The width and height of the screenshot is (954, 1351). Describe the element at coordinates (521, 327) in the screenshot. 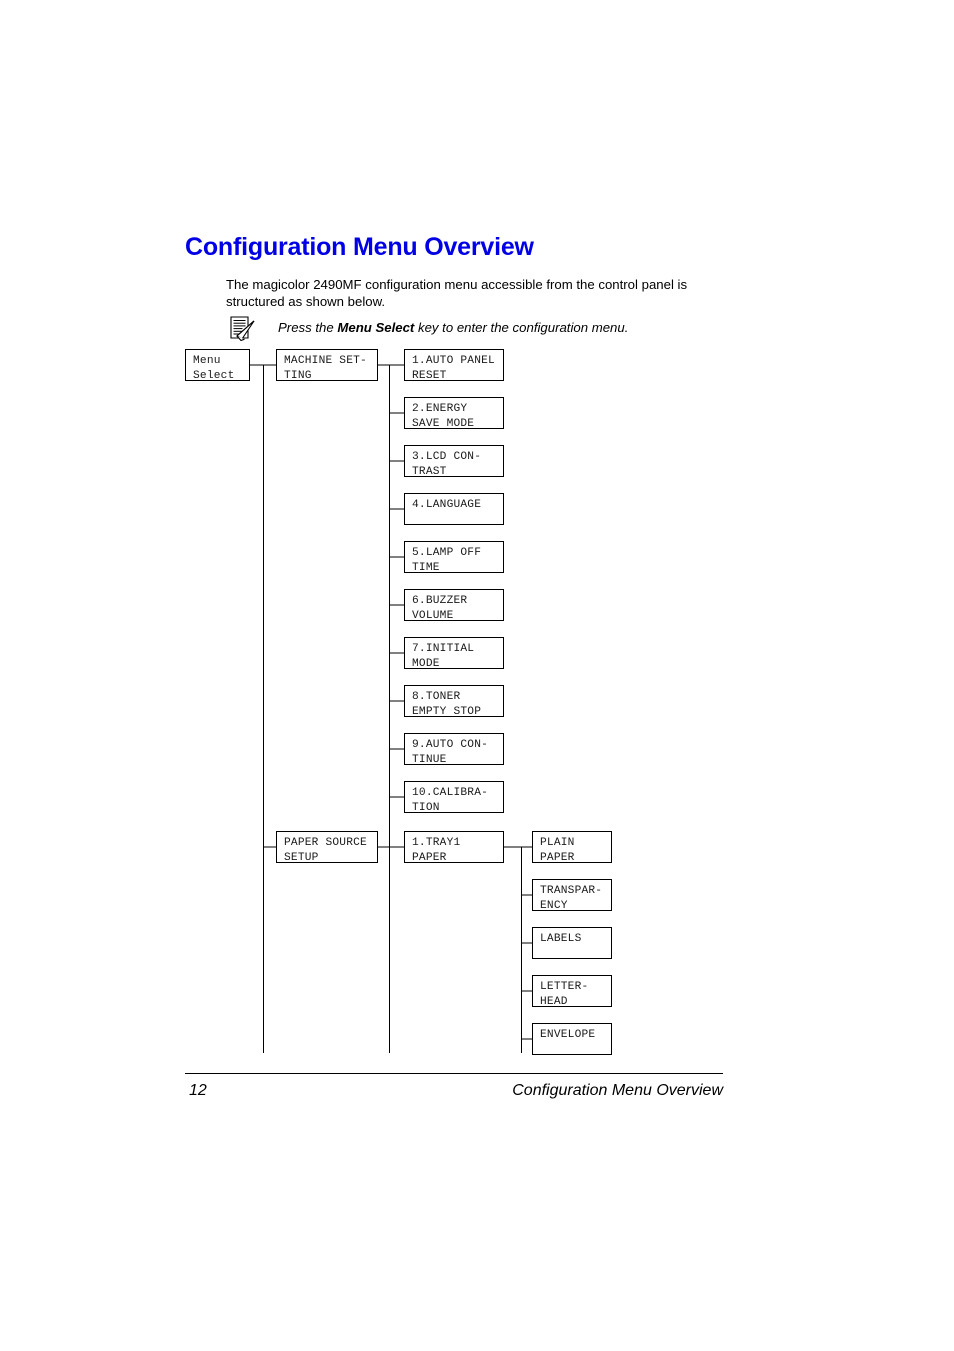

I see `note-text-after: key to enter the configuration menu.` at that location.